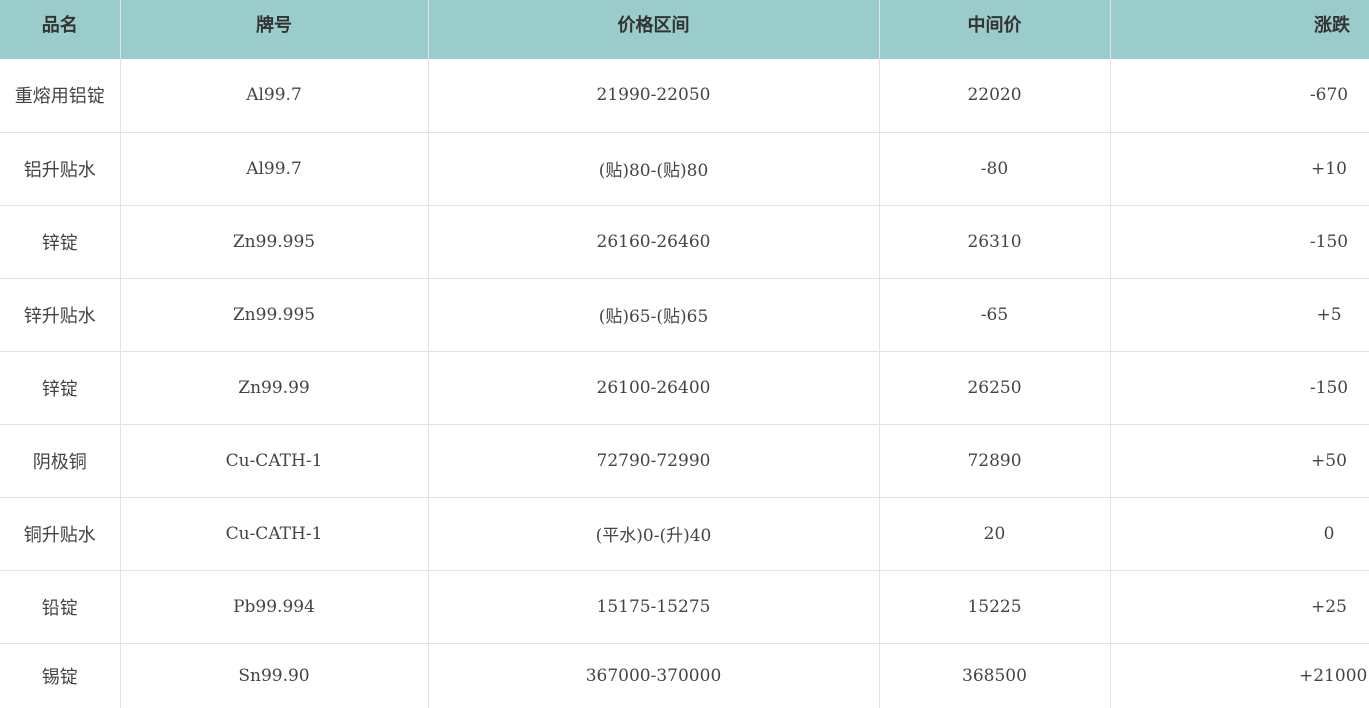 Image resolution: width=1369 pixels, height=708 pixels. What do you see at coordinates (654, 606) in the screenshot?
I see `cell-price-range: 15175-15275` at bounding box center [654, 606].